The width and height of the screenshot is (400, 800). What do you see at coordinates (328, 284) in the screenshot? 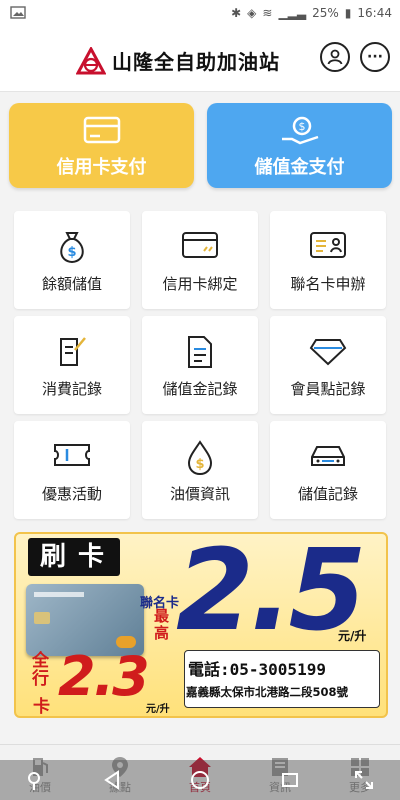
I see `card-label: 聯名卡申辦` at bounding box center [328, 284].